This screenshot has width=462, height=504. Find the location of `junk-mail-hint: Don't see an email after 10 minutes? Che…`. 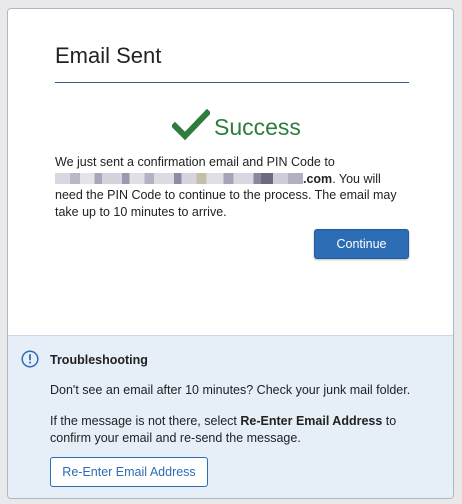

junk-mail-hint: Don't see an email after 10 minutes? Che… is located at coordinates (230, 390).